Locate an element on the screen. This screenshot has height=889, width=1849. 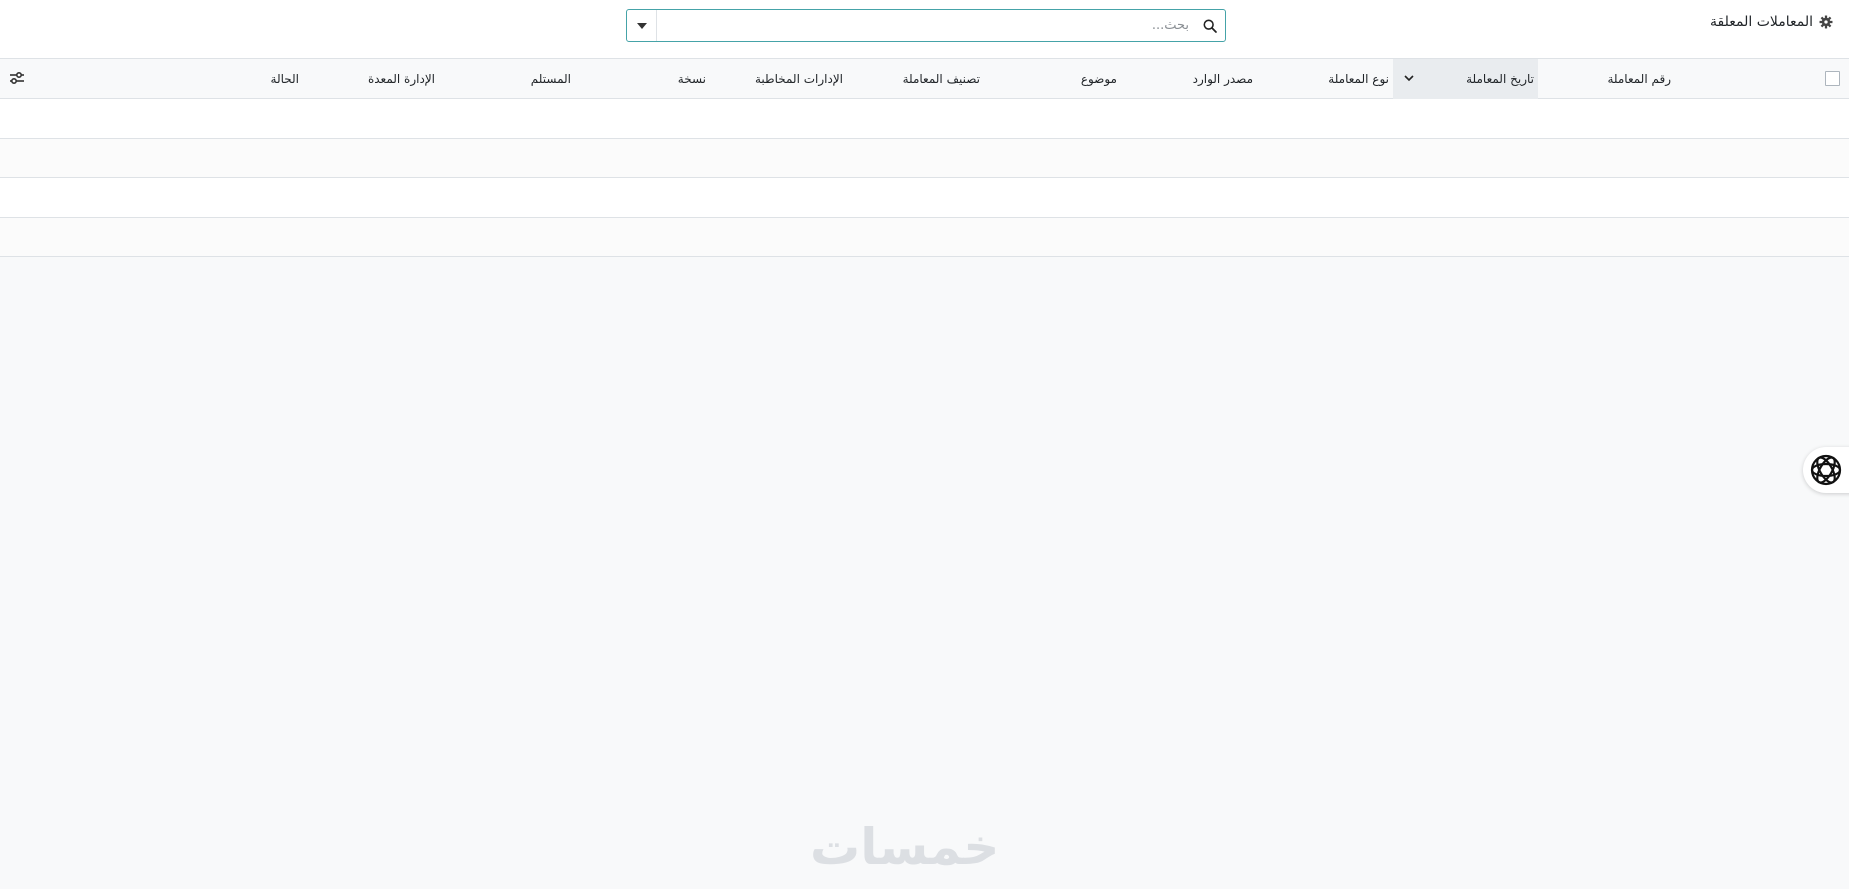
breadcrumb: المعاملات المعلقة is located at coordinates (1771, 22).